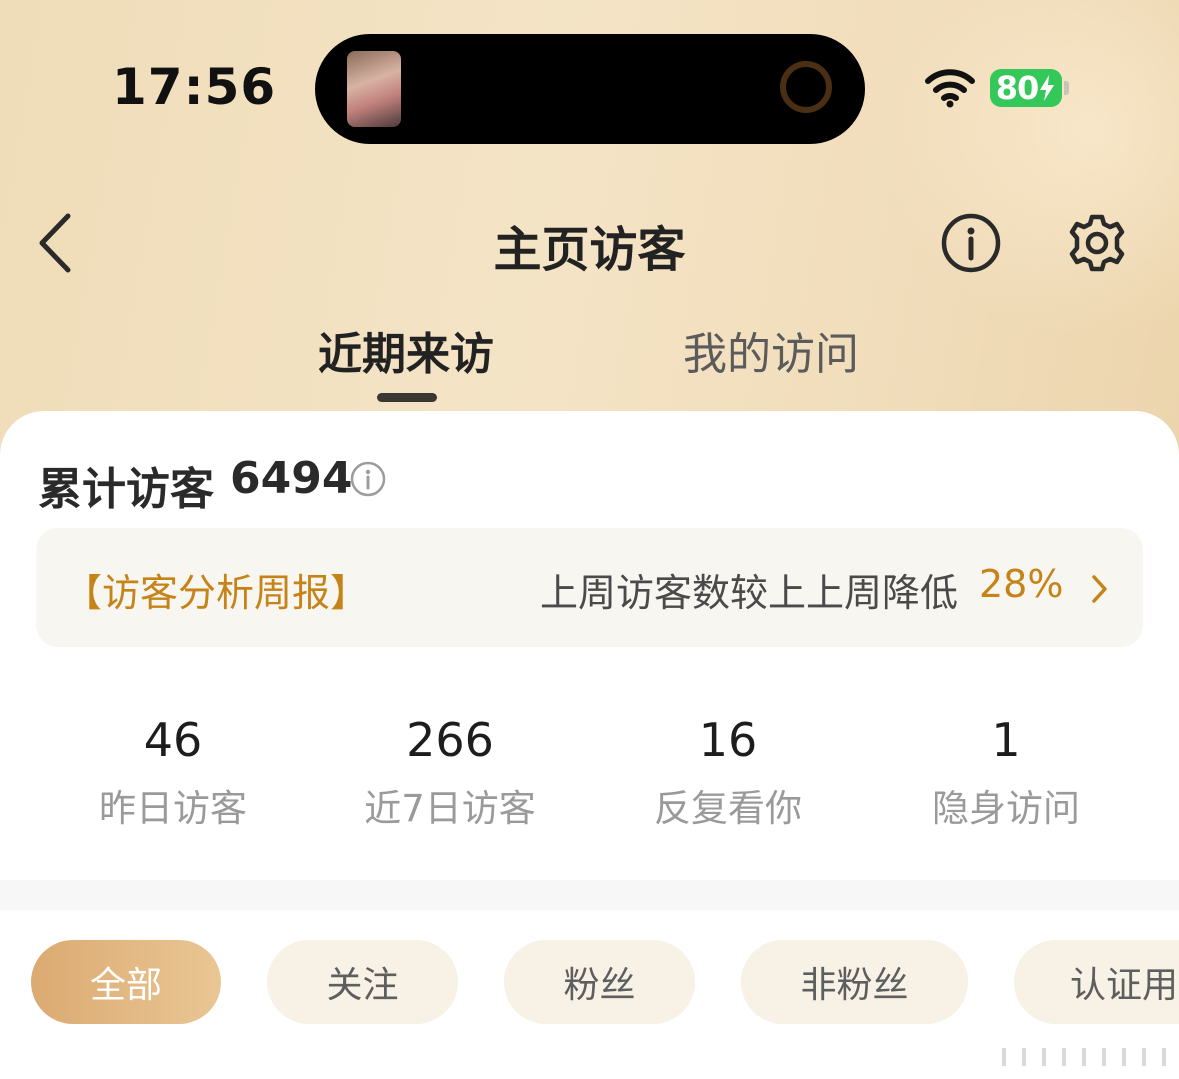 The image size is (1179, 1079). Describe the element at coordinates (1096, 982) in the screenshot. I see `filter-chip-verified: 认证用` at that location.